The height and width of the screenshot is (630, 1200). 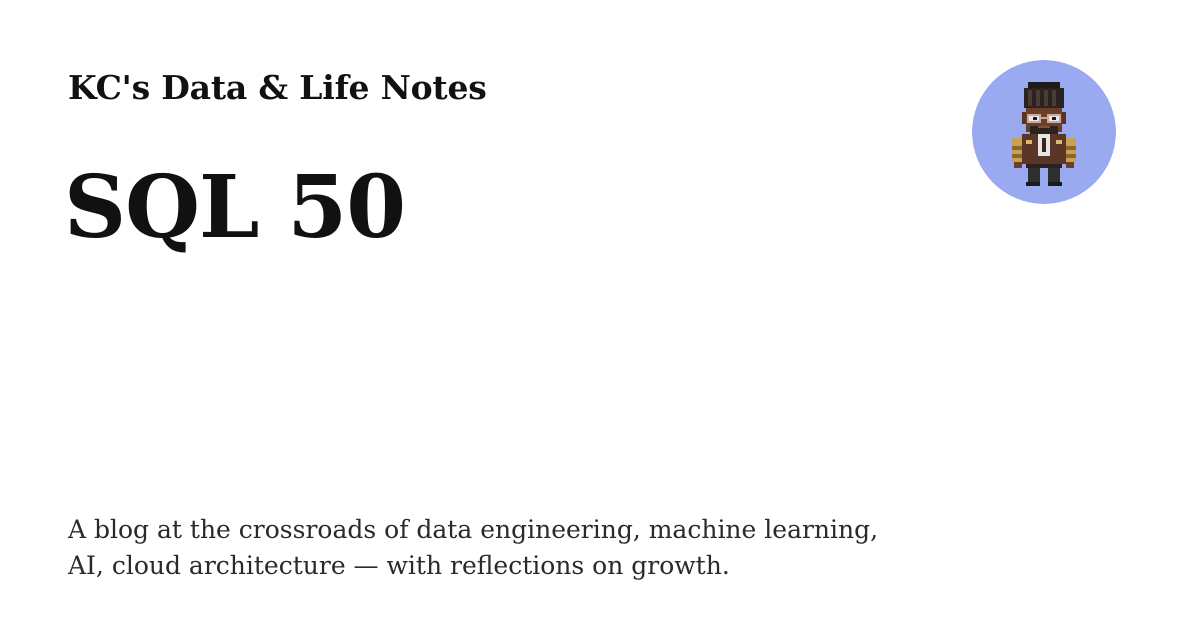 What do you see at coordinates (235, 207) in the screenshot?
I see `post-title: SQL 50` at bounding box center [235, 207].